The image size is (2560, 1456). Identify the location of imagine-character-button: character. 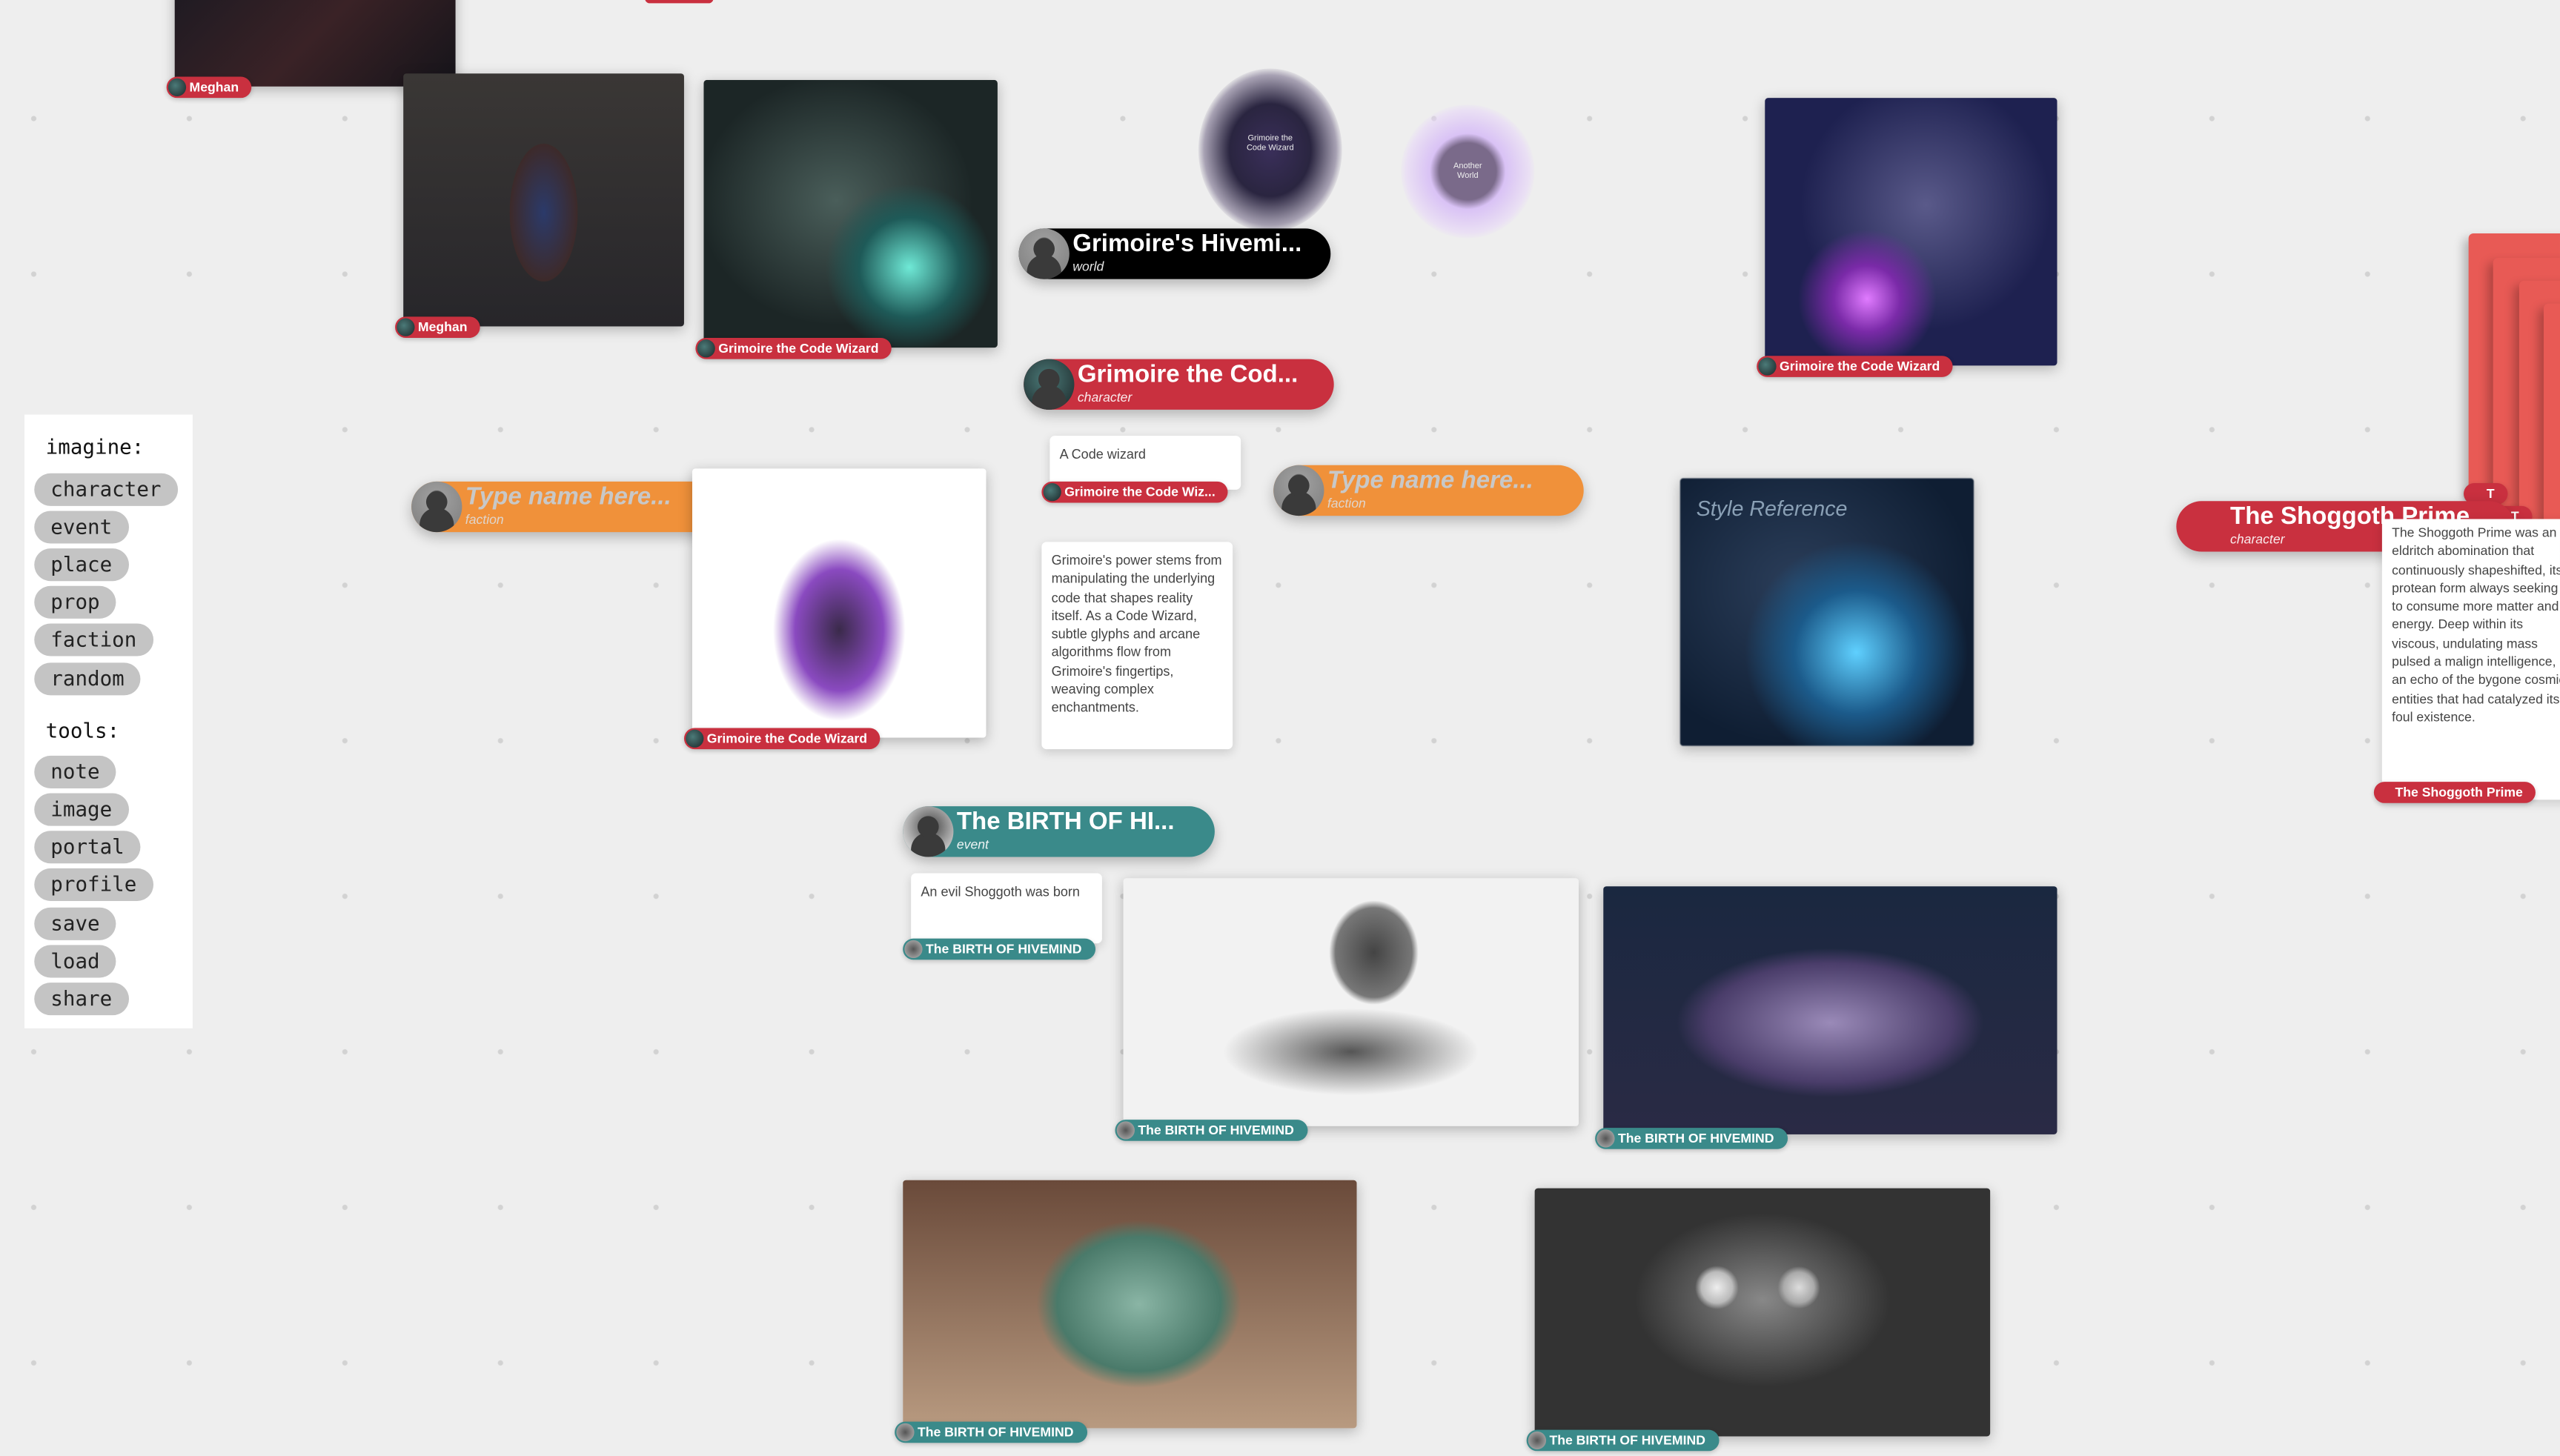
(106, 489).